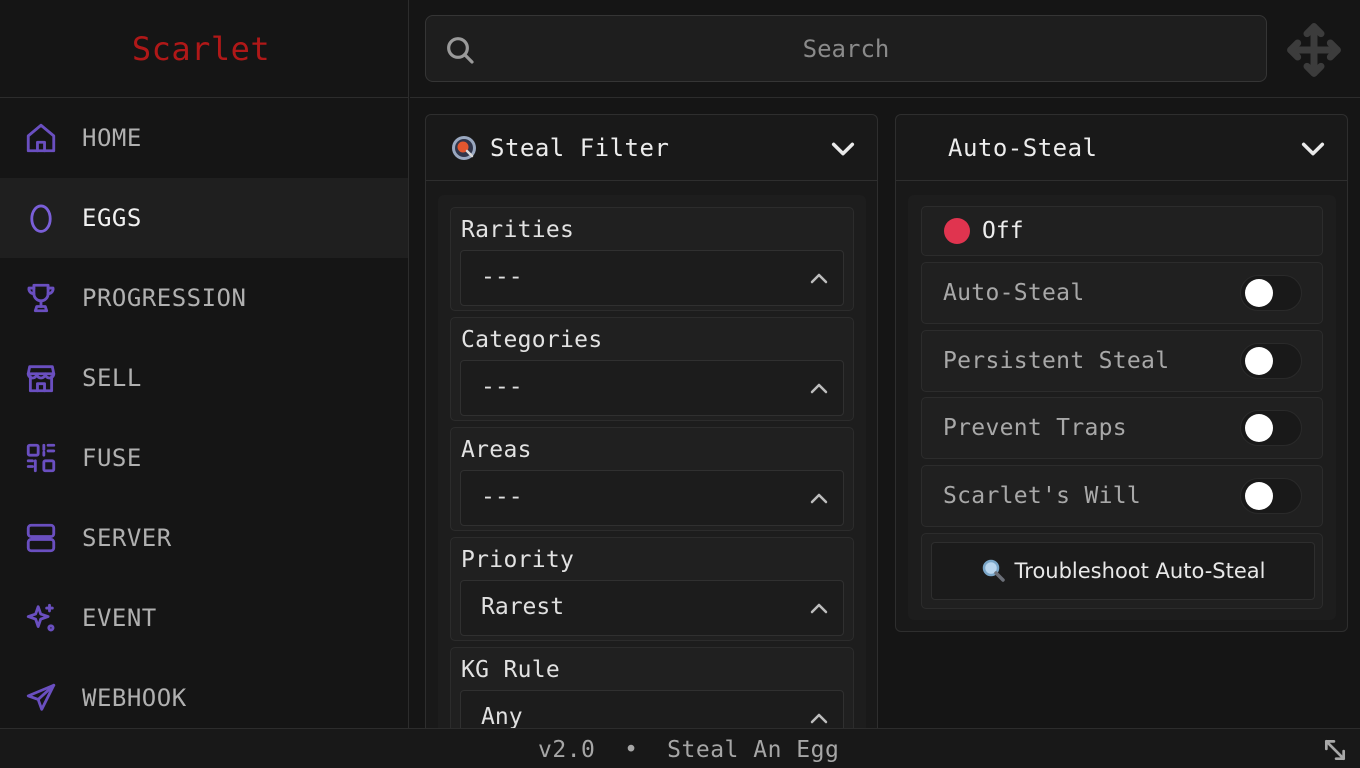  I want to click on auto-steal-switch, so click(1271, 293).